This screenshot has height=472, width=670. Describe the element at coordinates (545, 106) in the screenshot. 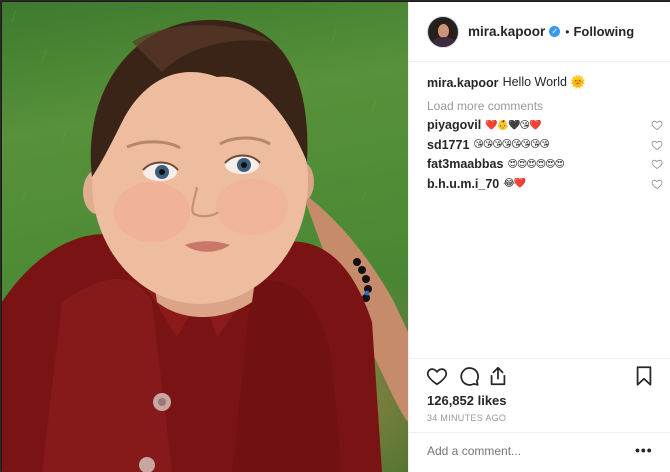

I see `load-more-comments-link: Load more comments` at that location.